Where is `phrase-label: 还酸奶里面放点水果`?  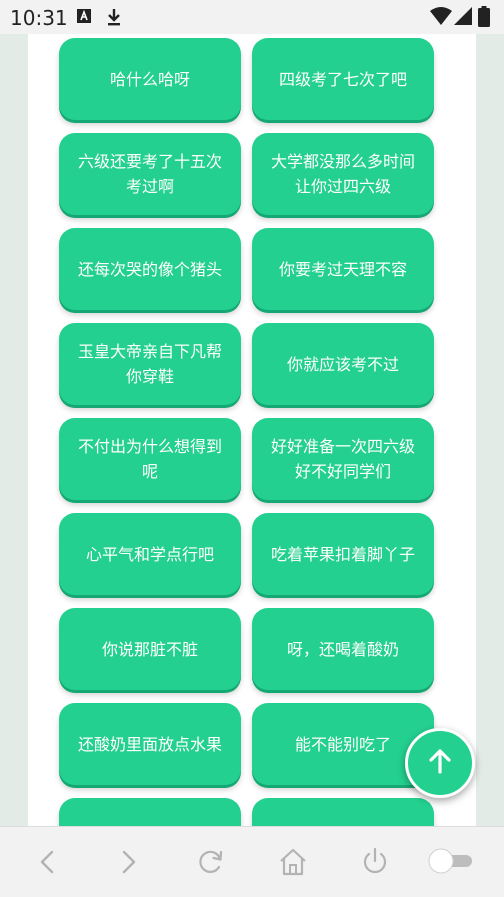
phrase-label: 还酸奶里面放点水果 is located at coordinates (149, 744).